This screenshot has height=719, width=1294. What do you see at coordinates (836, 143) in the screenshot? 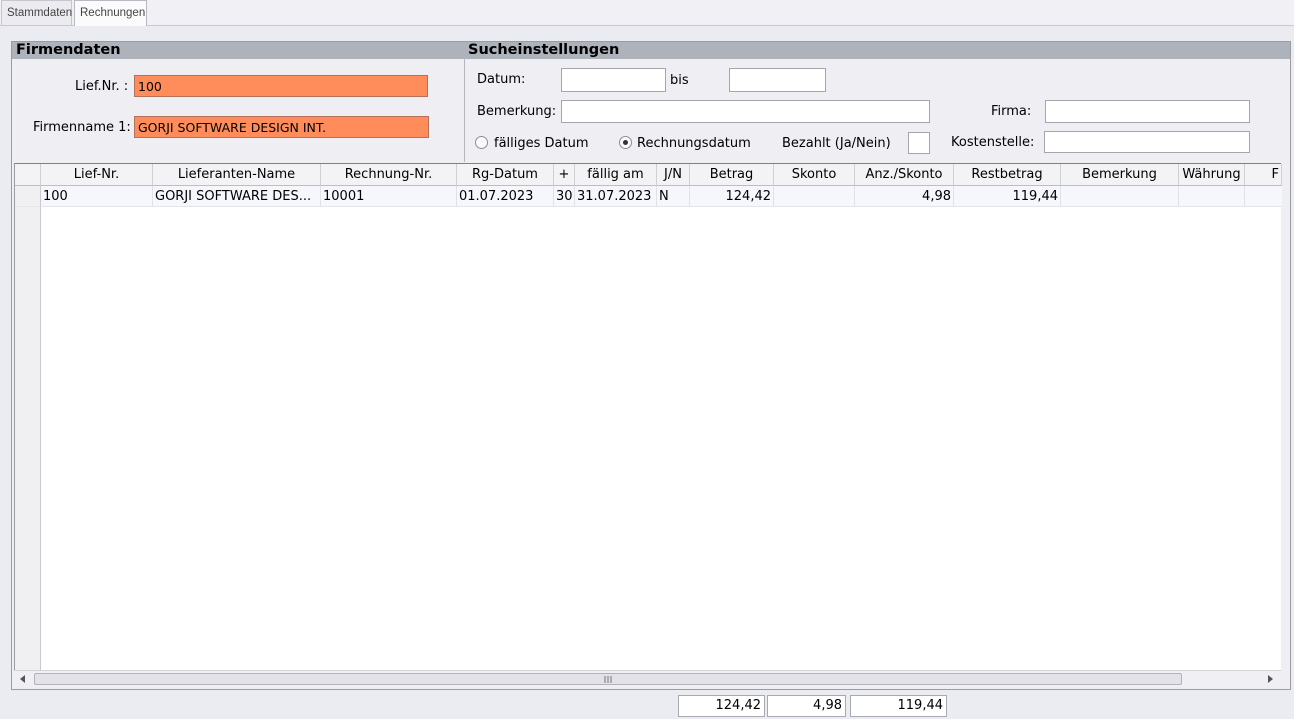
I see `bezahlt-label: Bezahlt (Ja/Nein)` at bounding box center [836, 143].